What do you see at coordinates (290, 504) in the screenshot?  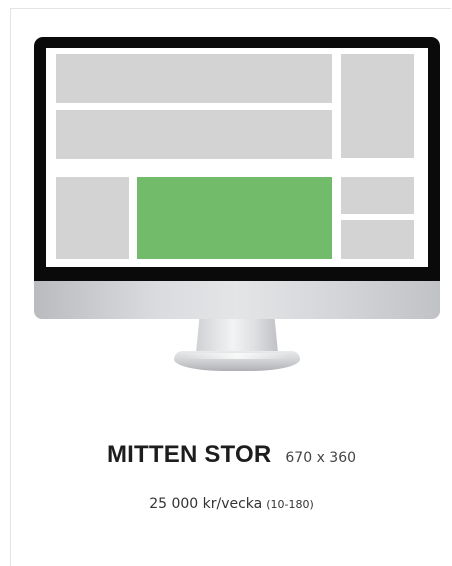 I see `format-week-range: (10-180)` at bounding box center [290, 504].